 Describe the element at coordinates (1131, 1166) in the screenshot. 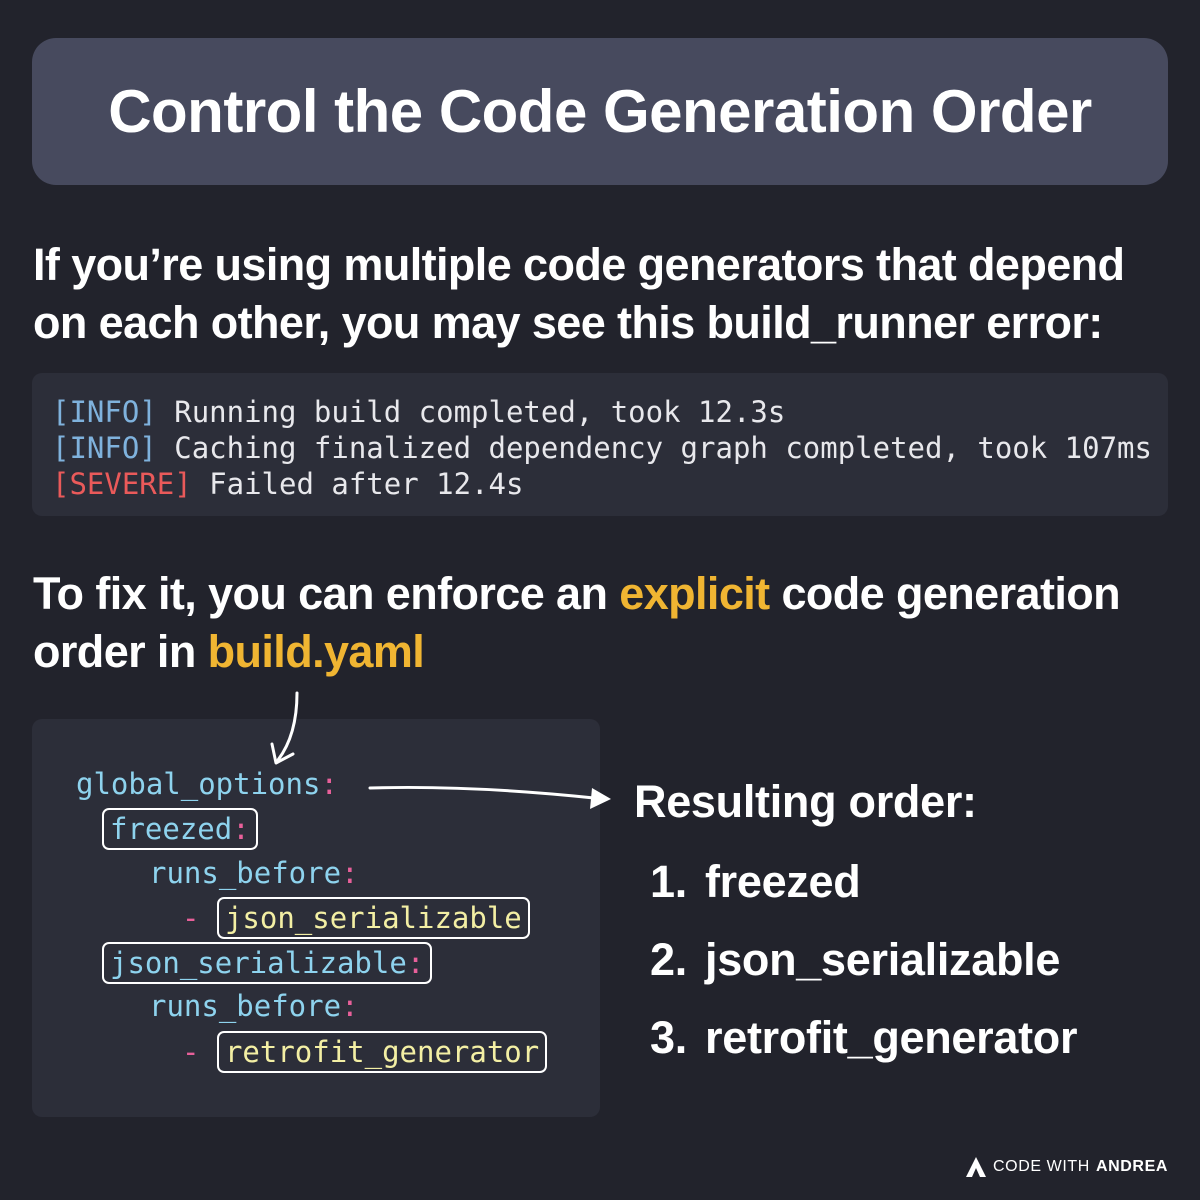

I see `brand-text-right: ANDREA` at that location.